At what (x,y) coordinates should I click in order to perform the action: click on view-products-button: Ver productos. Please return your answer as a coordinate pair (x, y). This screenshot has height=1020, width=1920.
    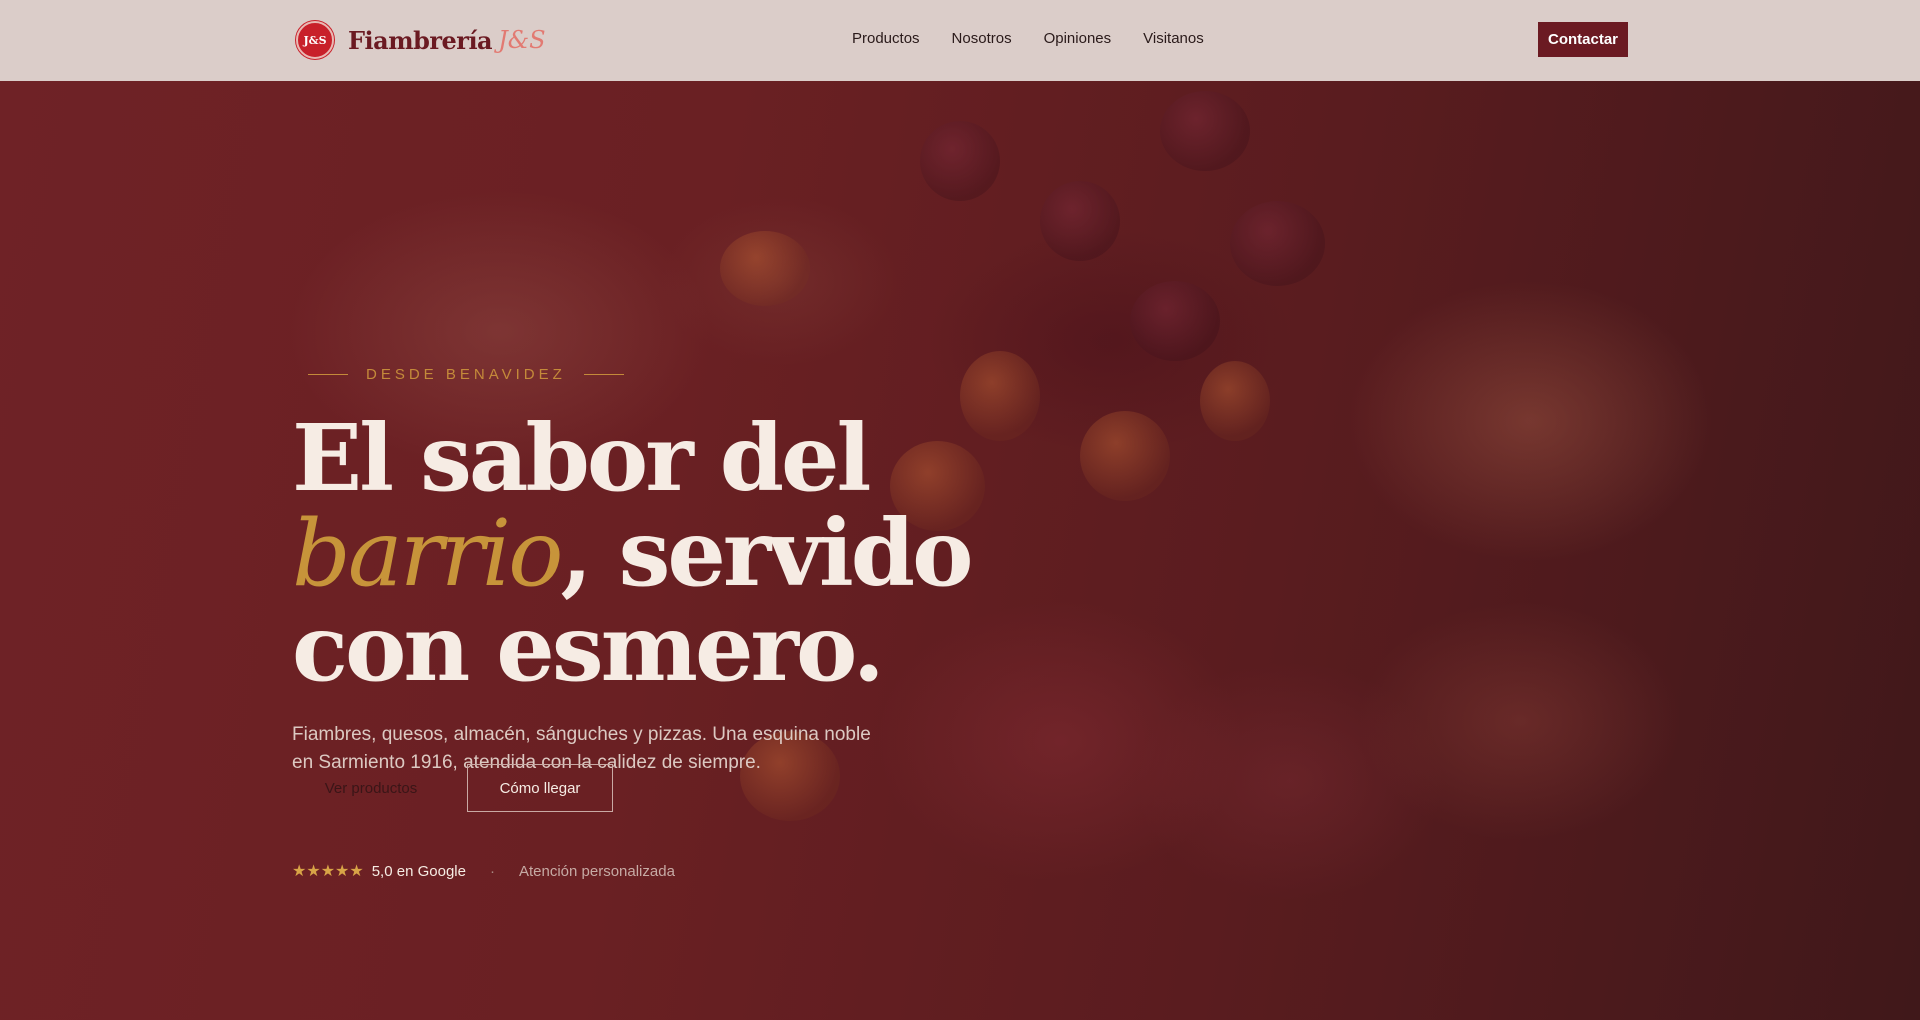
    Looking at the image, I should click on (371, 788).